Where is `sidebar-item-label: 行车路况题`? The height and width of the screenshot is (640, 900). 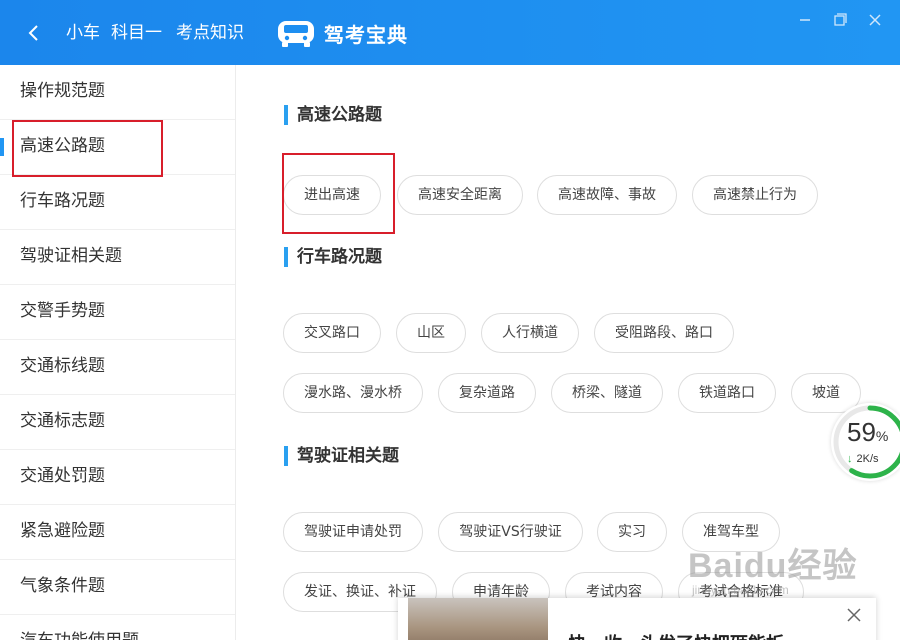 sidebar-item-label: 行车路况题 is located at coordinates (62, 201).